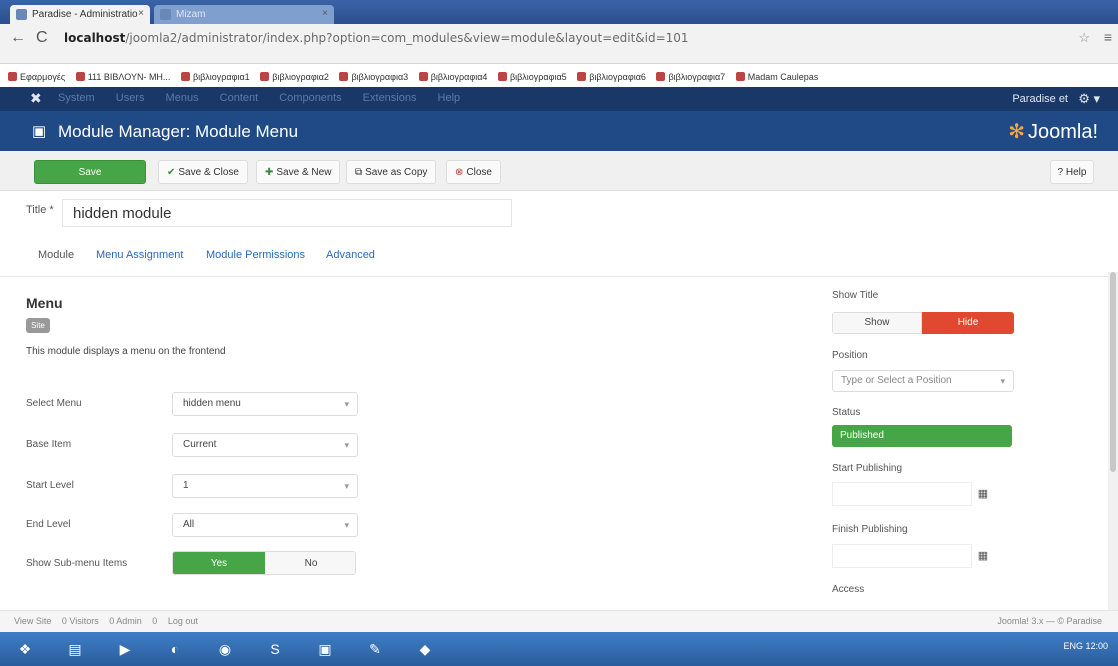 The width and height of the screenshot is (1118, 666). What do you see at coordinates (350, 255) in the screenshot?
I see `tab-advanced: Advanced` at bounding box center [350, 255].